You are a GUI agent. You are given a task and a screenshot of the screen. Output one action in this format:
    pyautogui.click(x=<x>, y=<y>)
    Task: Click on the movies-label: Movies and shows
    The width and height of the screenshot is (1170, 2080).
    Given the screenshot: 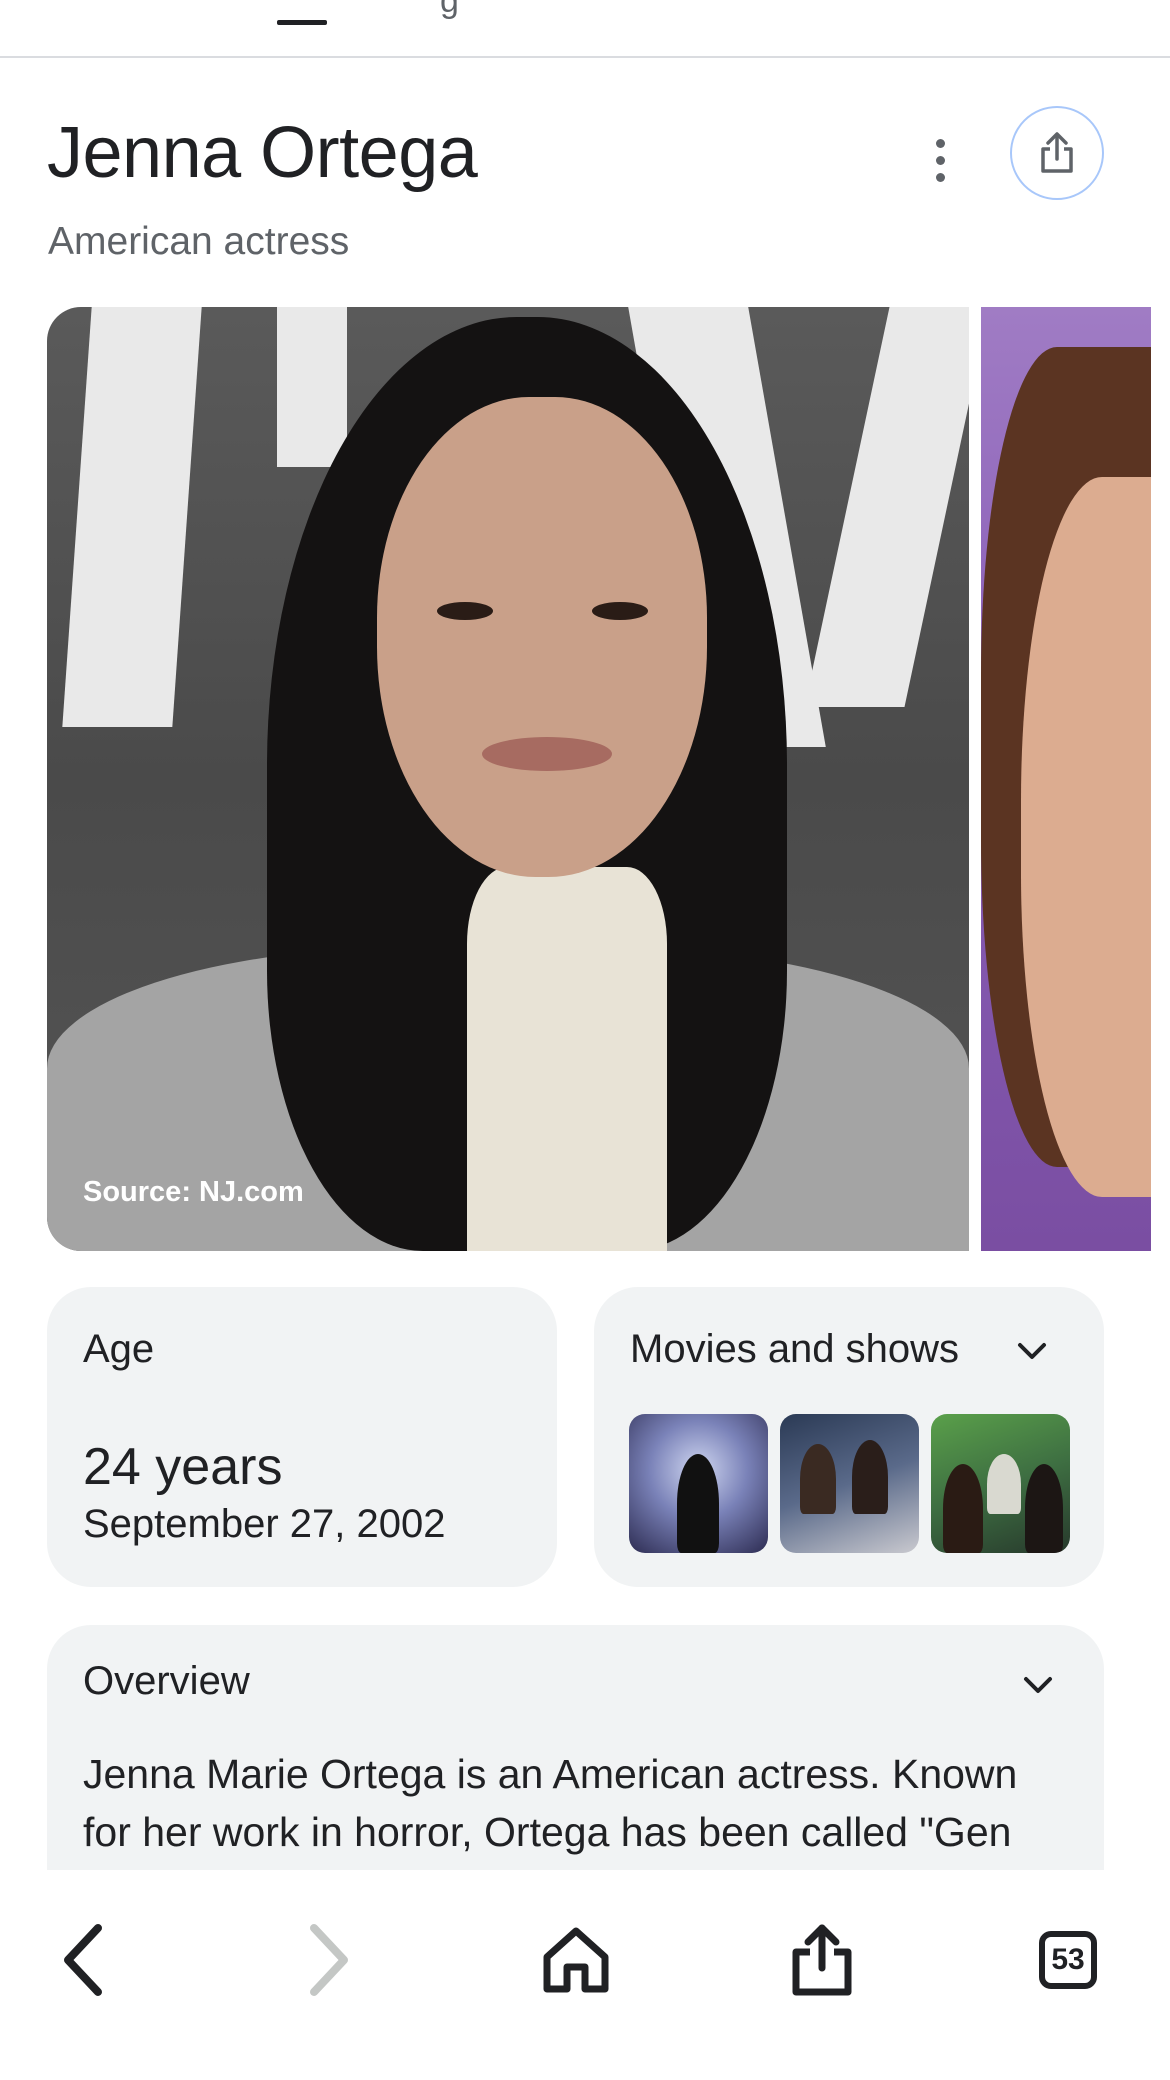 What is the action you would take?
    pyautogui.click(x=795, y=1349)
    